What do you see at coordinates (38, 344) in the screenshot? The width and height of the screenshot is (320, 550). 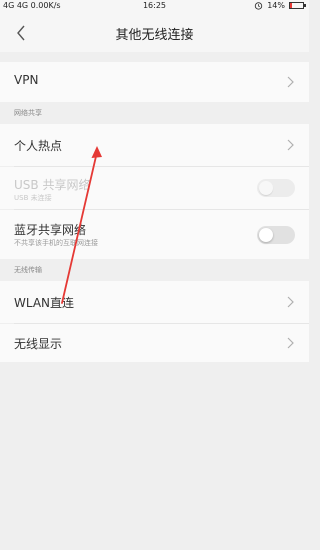 I see `wireless-display-label: 无线显示` at bounding box center [38, 344].